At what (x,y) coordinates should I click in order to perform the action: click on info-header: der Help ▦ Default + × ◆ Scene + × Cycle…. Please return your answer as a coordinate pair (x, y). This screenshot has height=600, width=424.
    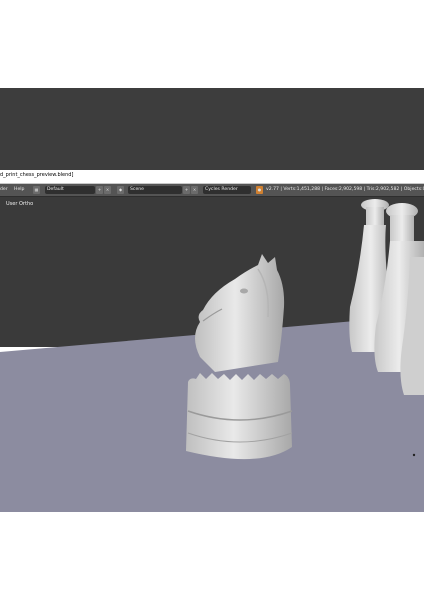
    Looking at the image, I should click on (212, 190).